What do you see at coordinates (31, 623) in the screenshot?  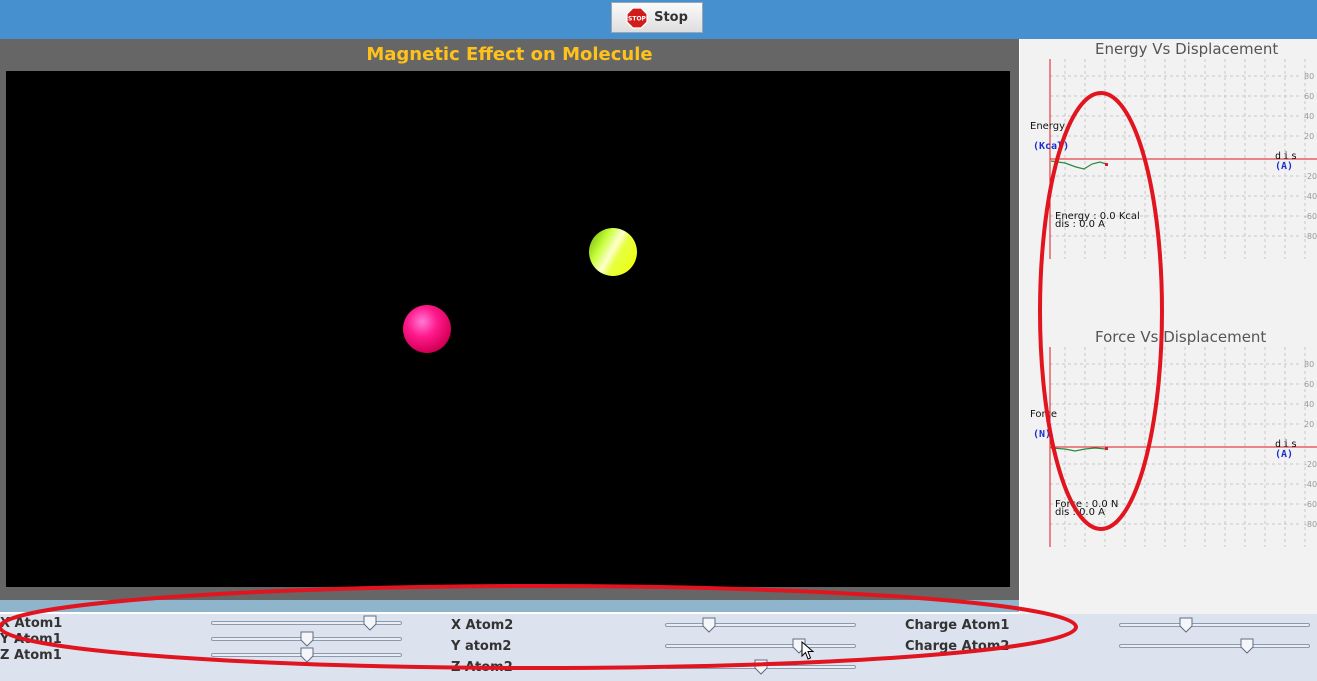 I see `x-atom1-label: X Atom1` at bounding box center [31, 623].